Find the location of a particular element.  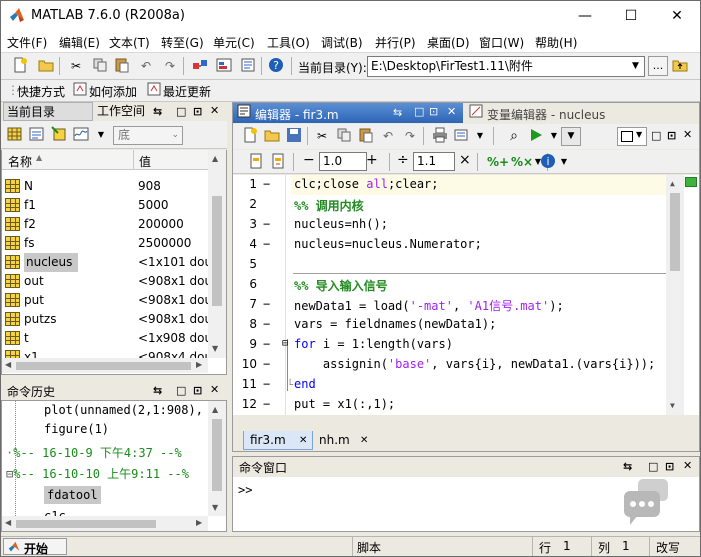

code-line: clc;close all;clear; is located at coordinates (366, 184).